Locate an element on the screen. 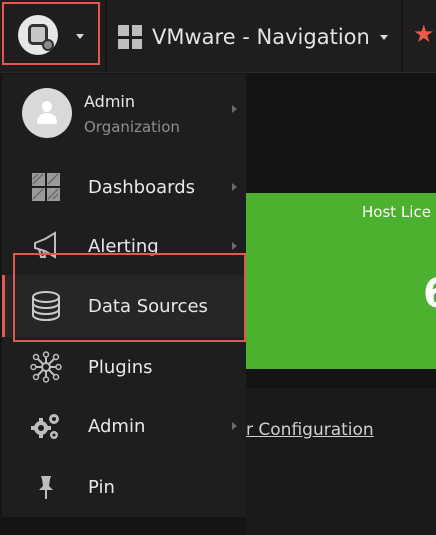 This screenshot has width=436, height=535. grafana-logo-menu-button is located at coordinates (51, 33).